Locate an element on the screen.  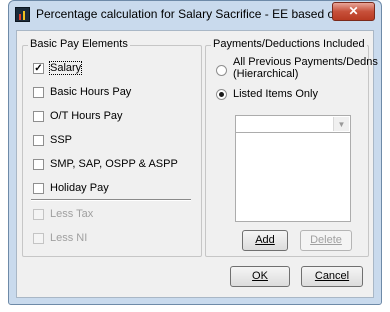
ot-hours-pay-label: O/T Hours Pay is located at coordinates (86, 116).